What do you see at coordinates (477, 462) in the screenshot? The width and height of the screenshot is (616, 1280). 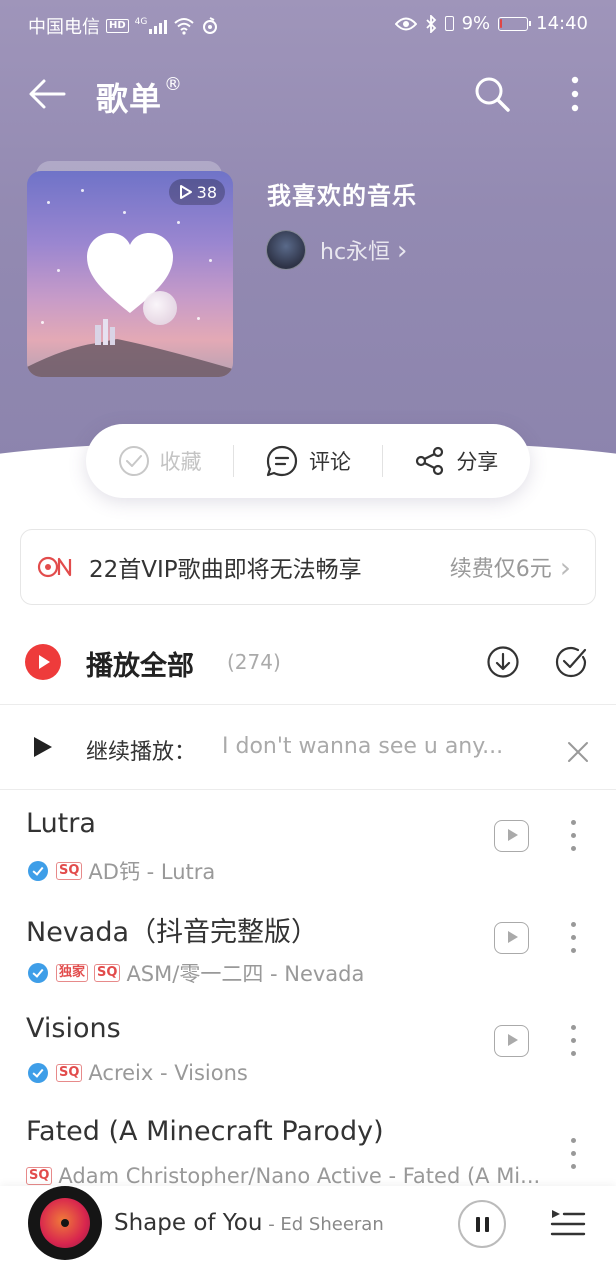 I see `share-label: 分享` at bounding box center [477, 462].